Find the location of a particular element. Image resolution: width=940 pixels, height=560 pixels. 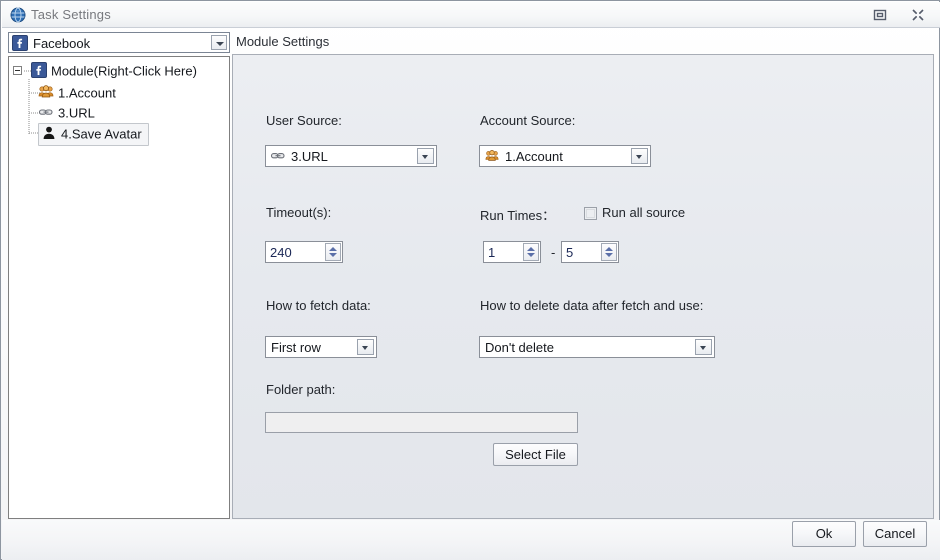

run-times-max-value: 5 is located at coordinates (570, 252).